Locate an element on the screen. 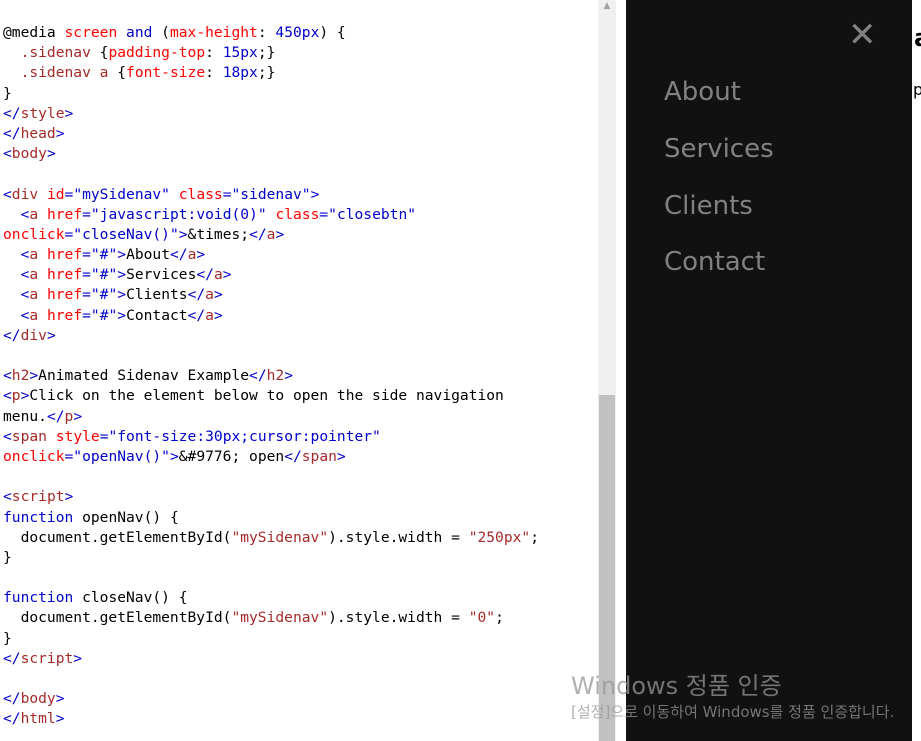  code-token: screen is located at coordinates (91, 32).